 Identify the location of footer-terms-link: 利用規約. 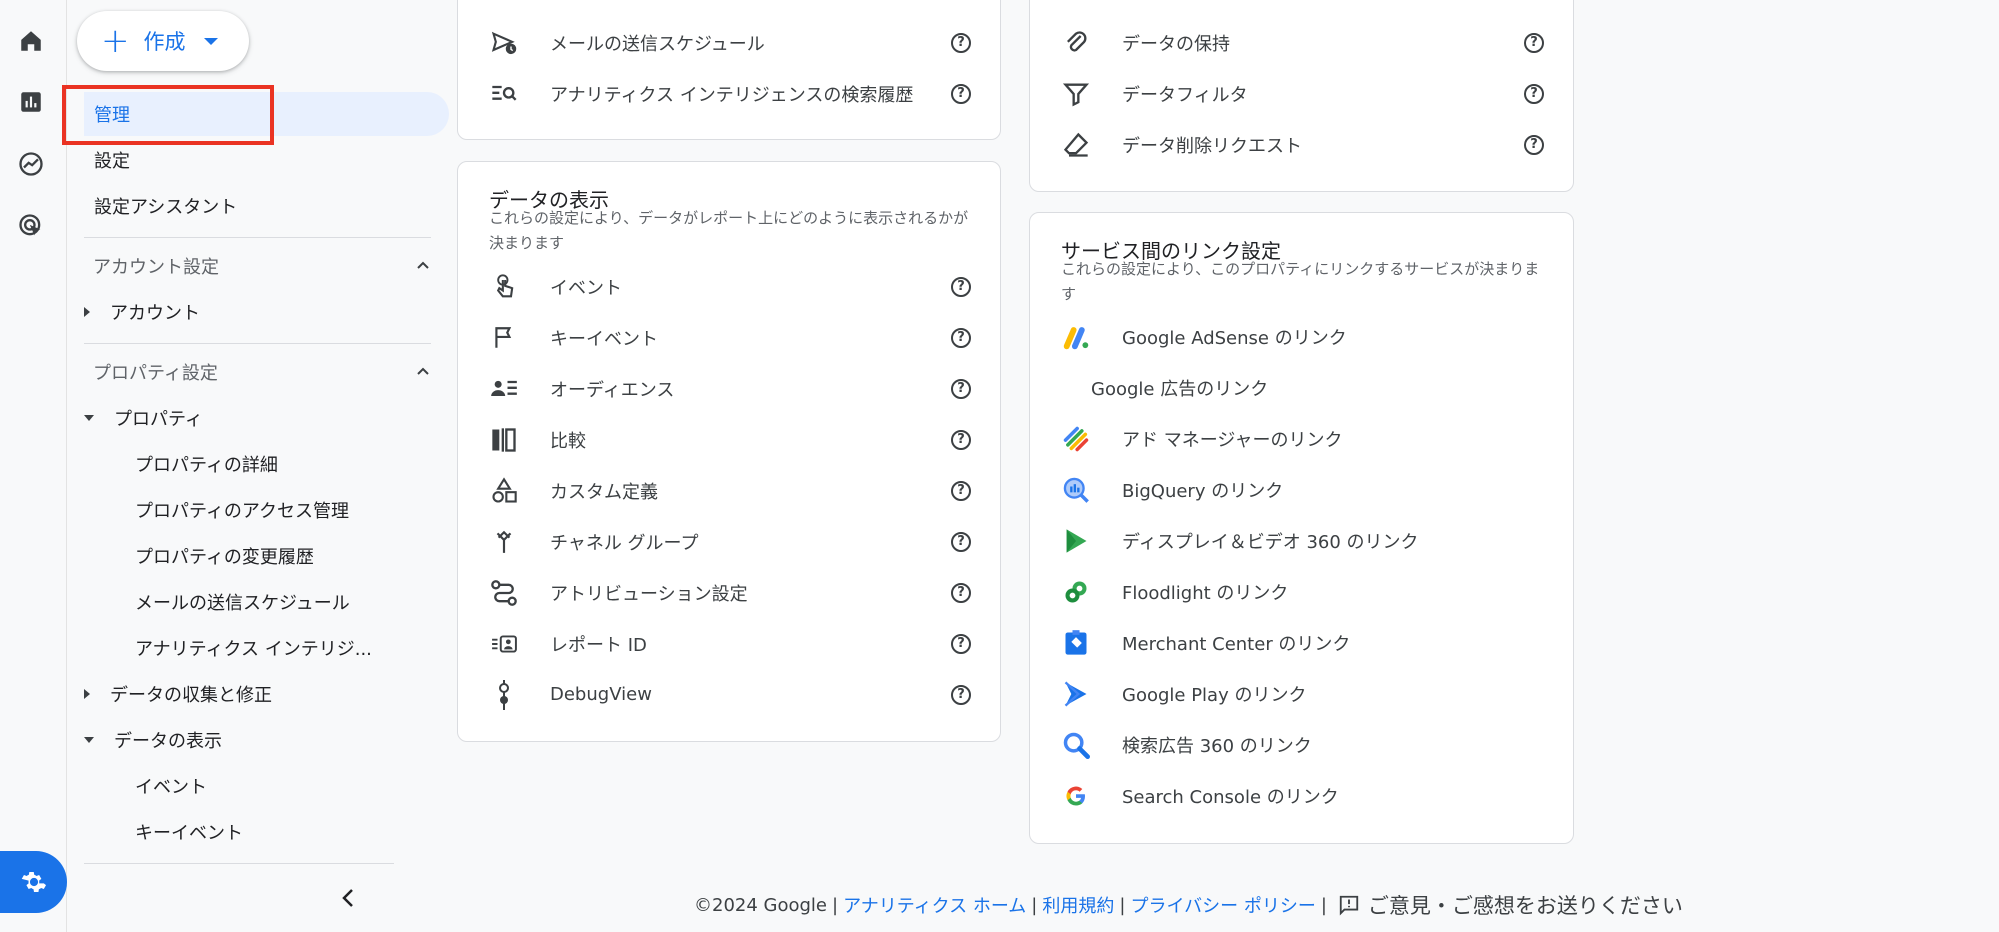
(1078, 905).